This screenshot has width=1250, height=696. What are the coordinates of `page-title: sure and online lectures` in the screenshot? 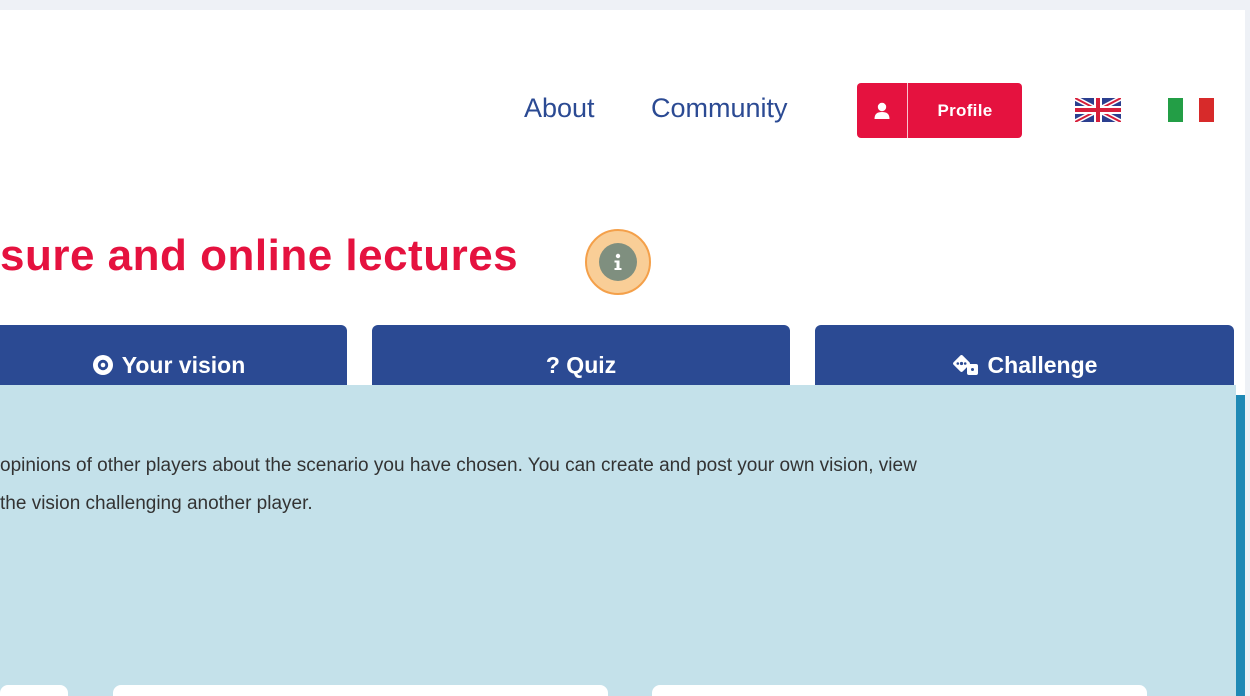 It's located at (259, 255).